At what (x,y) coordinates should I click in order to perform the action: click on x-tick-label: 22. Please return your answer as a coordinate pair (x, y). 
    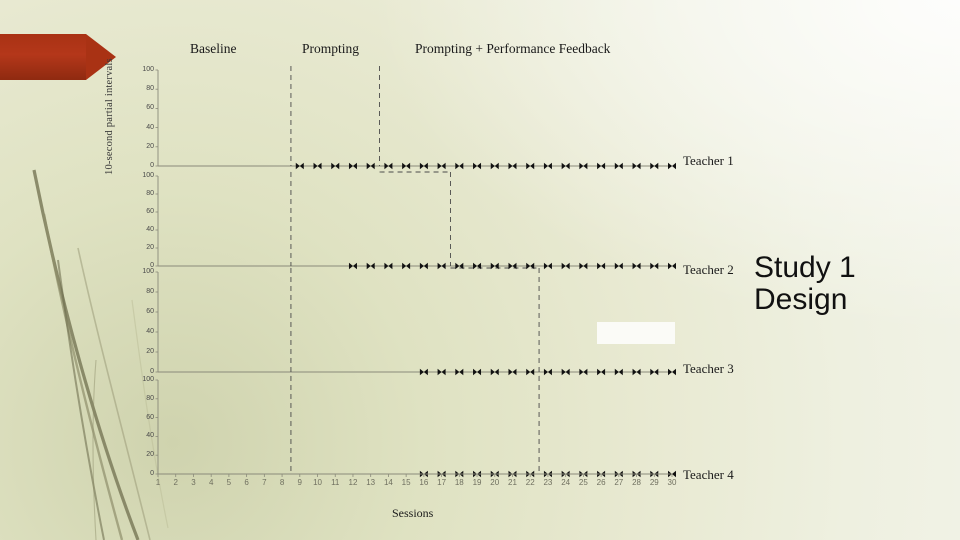
    Looking at the image, I should click on (530, 482).